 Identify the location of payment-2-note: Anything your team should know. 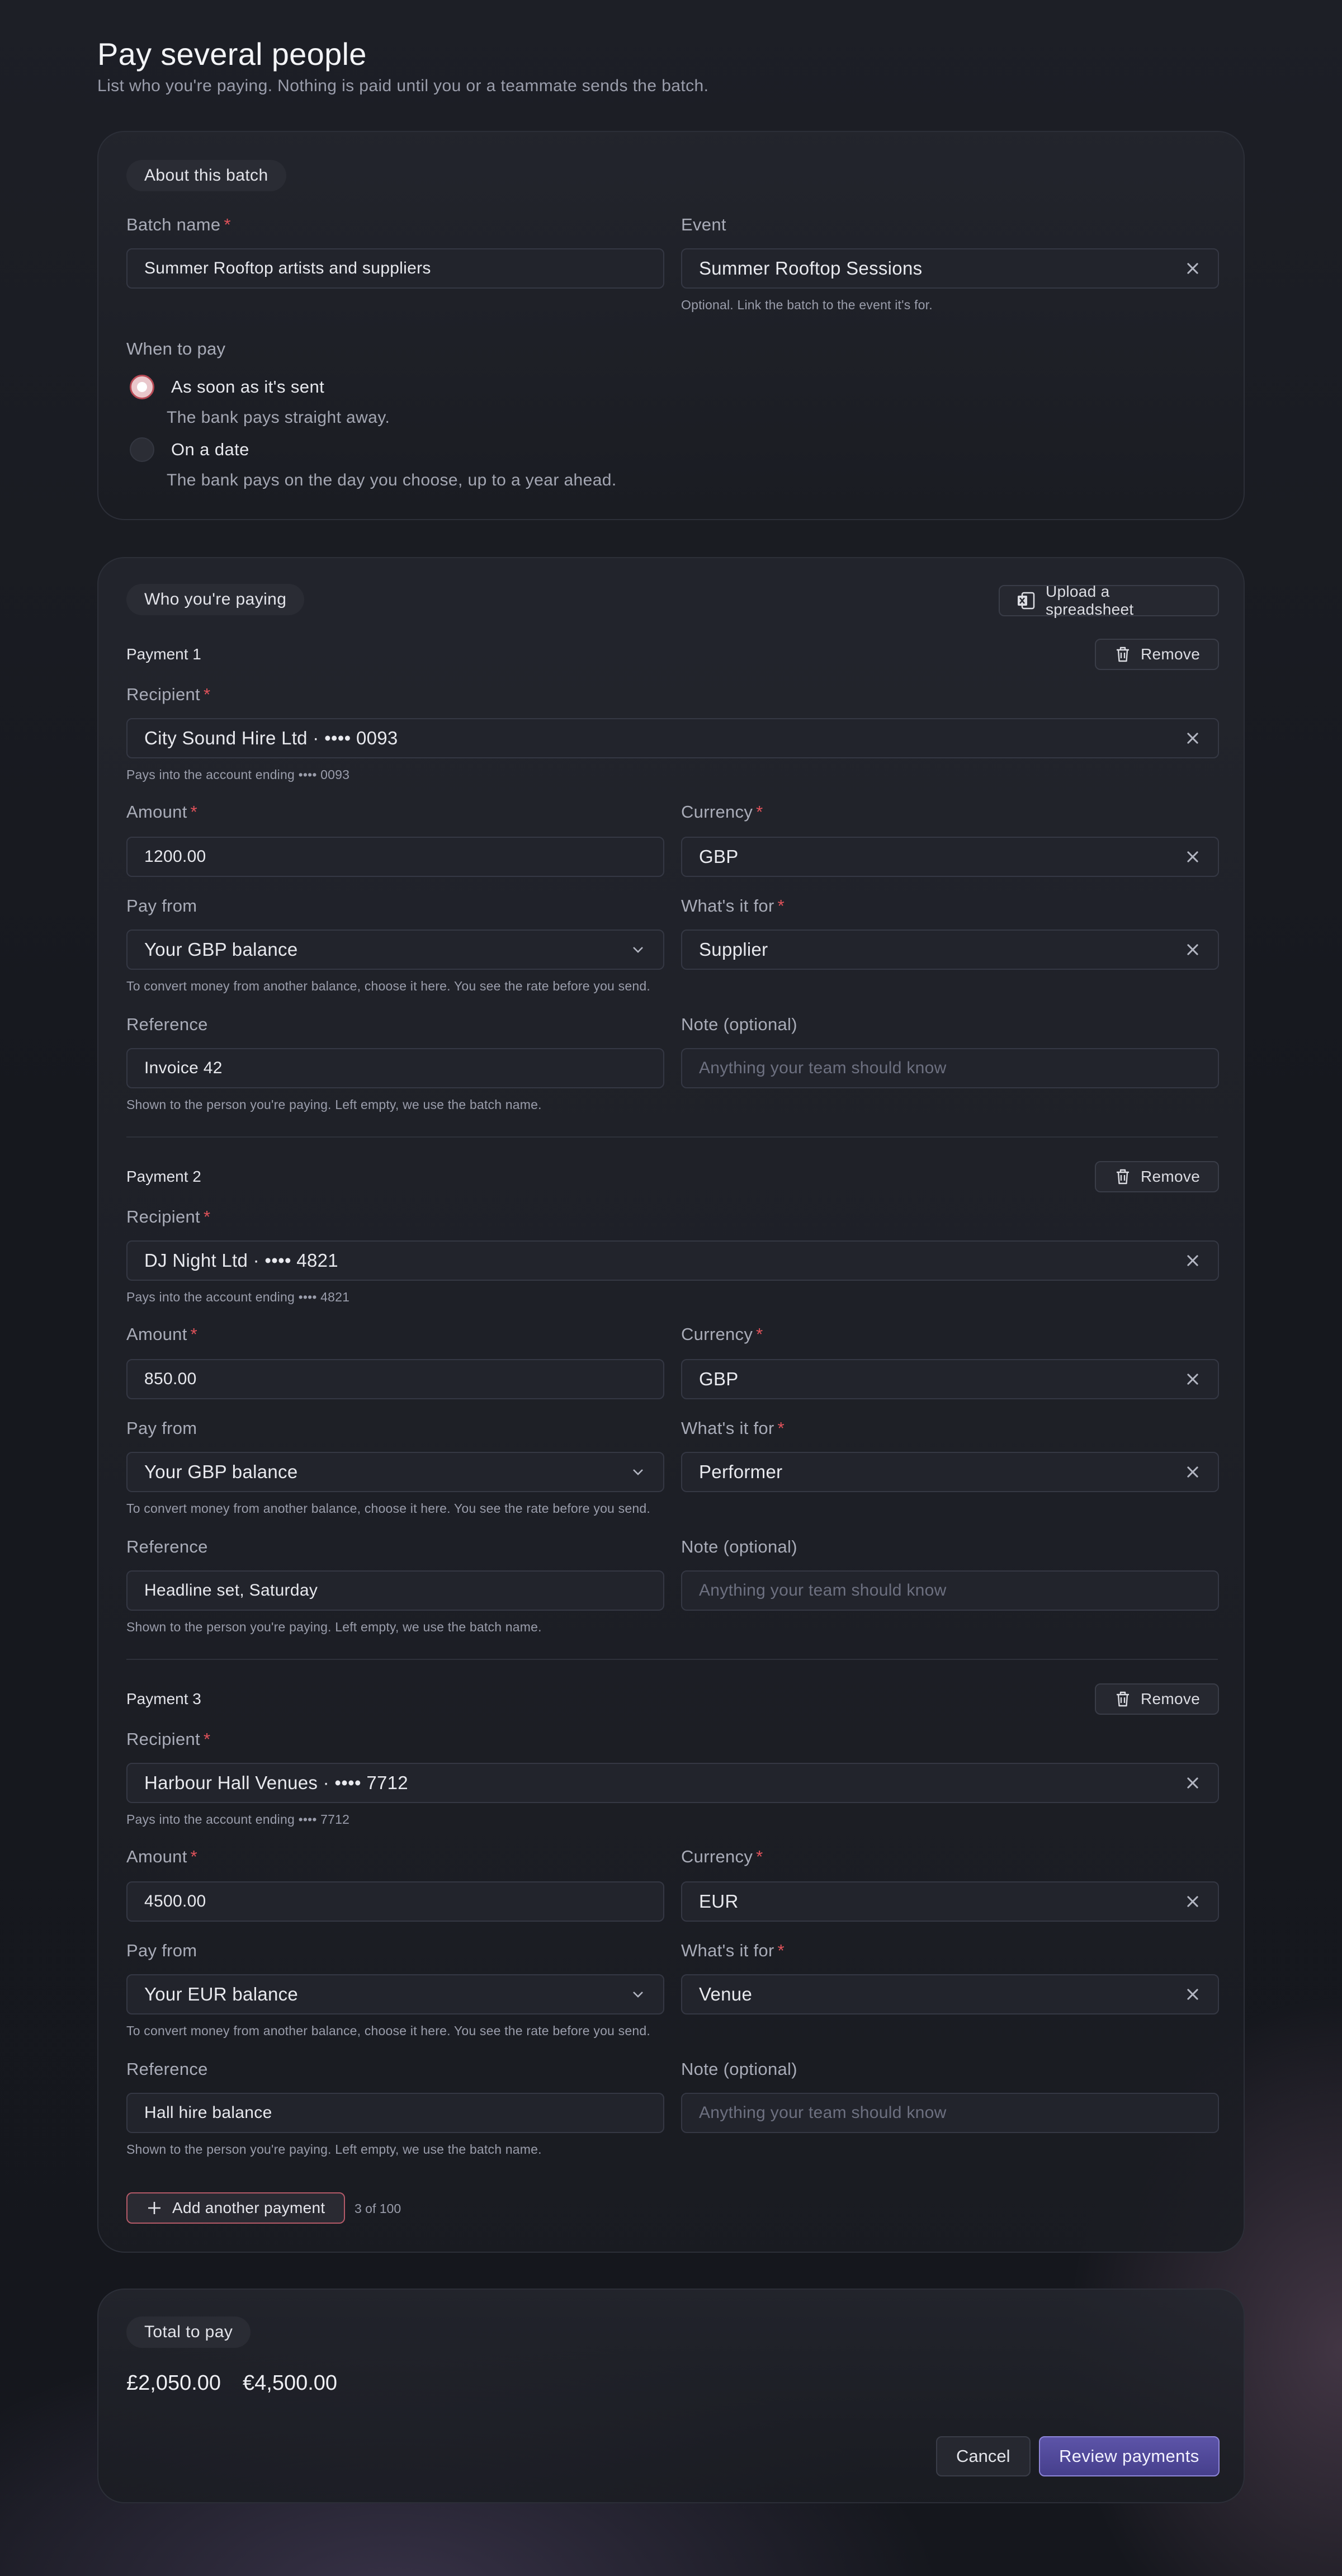
(950, 1590).